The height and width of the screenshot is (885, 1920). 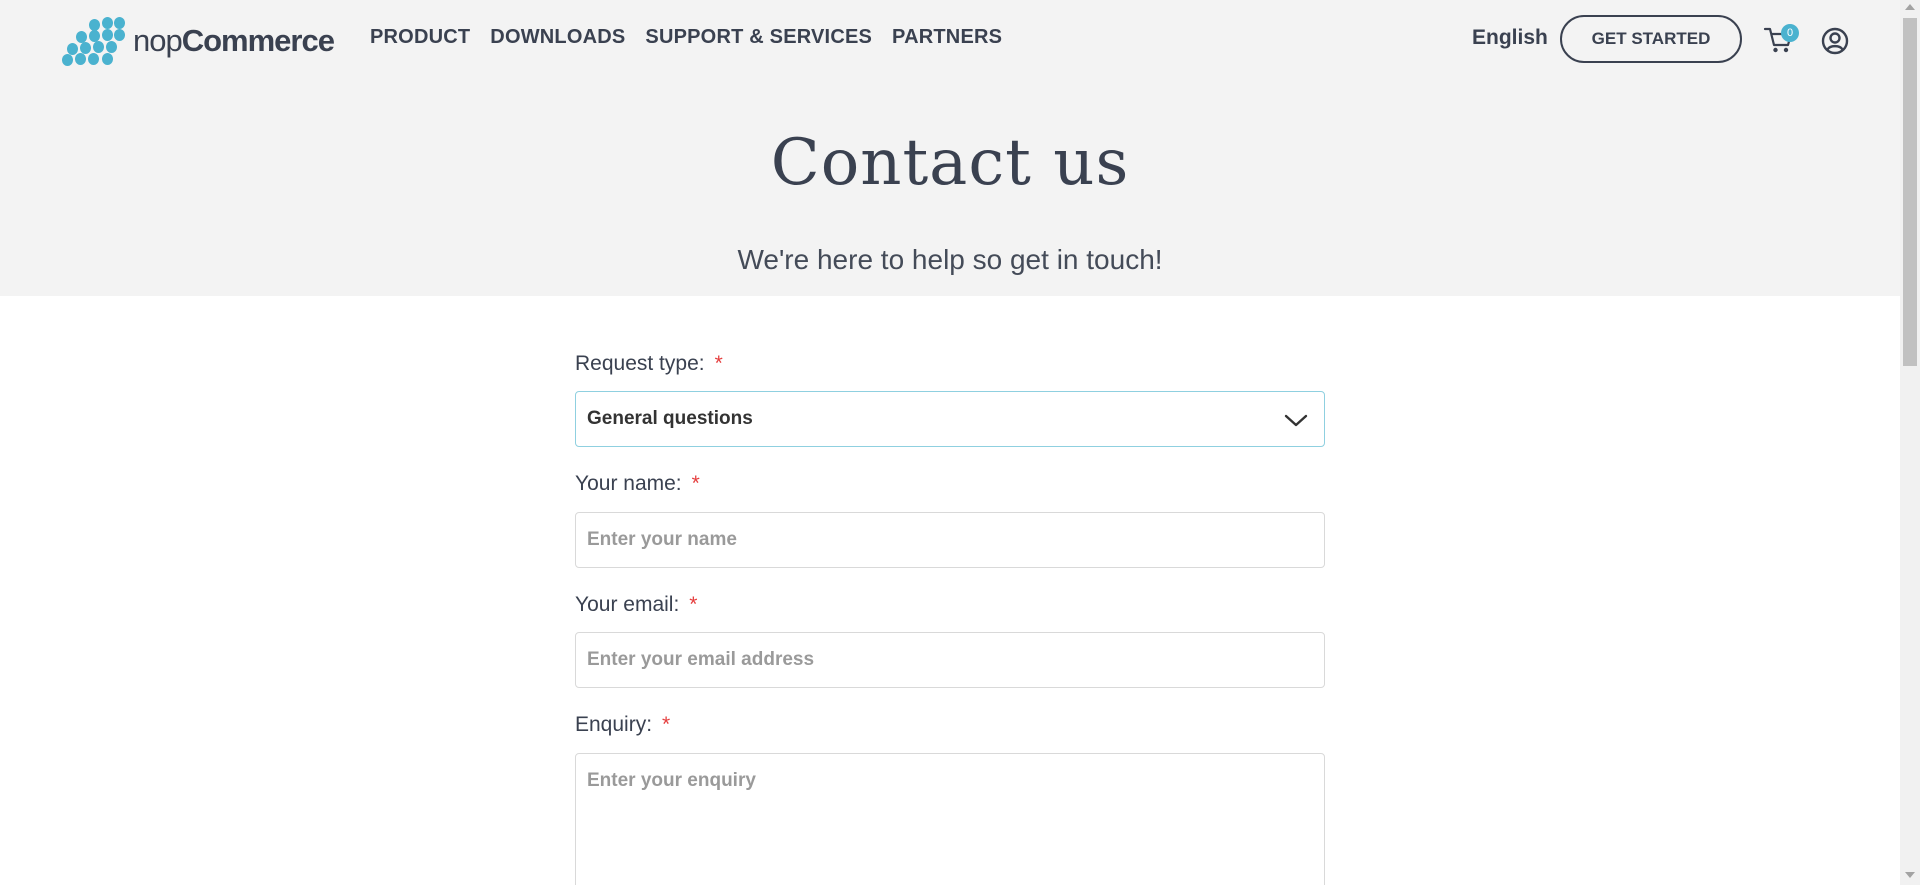 I want to click on page-title: Contact us, so click(x=950, y=163).